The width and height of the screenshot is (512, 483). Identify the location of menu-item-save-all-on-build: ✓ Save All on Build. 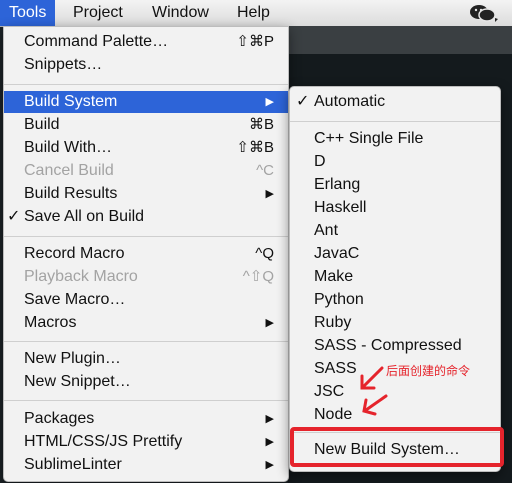
(146, 217).